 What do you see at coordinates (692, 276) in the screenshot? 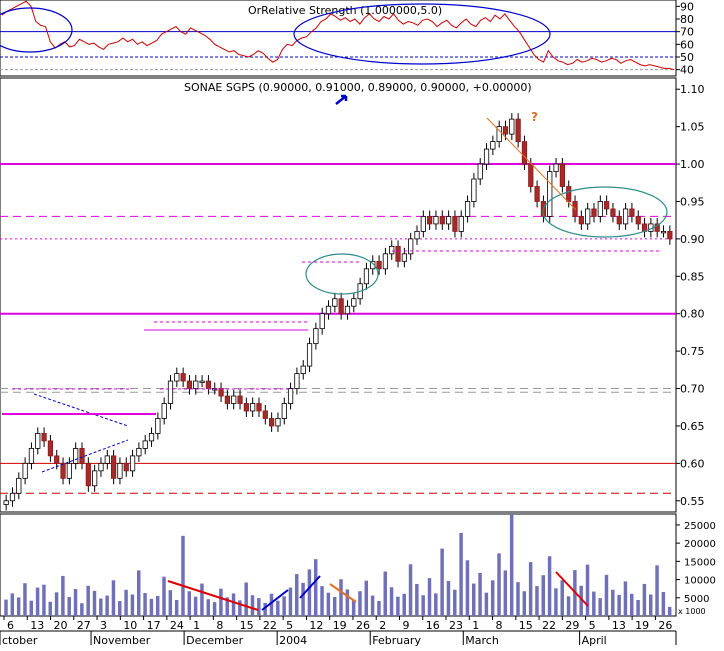
I see `price-tick-label: 0.85` at bounding box center [692, 276].